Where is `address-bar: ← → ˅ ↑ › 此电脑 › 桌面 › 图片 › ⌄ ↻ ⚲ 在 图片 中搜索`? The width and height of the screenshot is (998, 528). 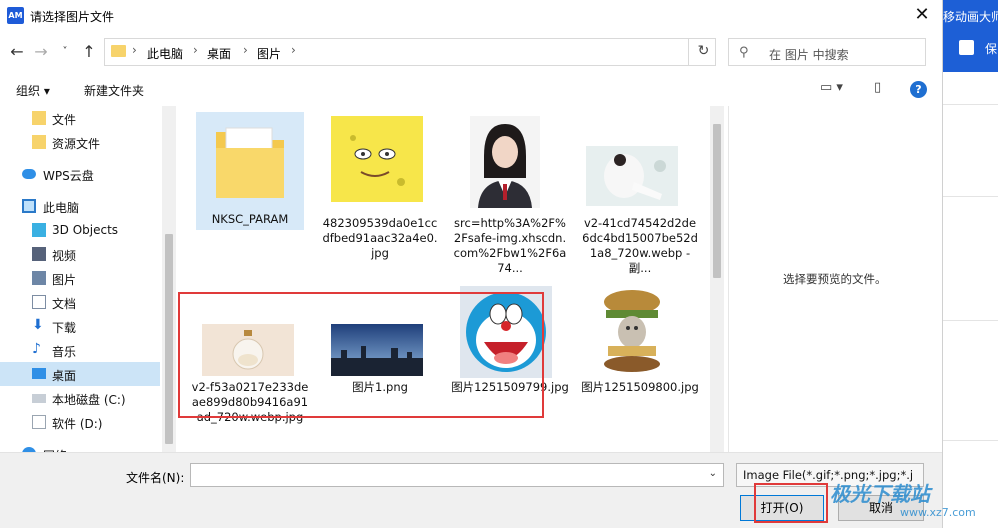
address-bar: ← → ˅ ↑ › 此电脑 › 桌面 › 图片 › ⌄ ↻ ⚲ 在 图片 中搜索 is located at coordinates (471, 52).